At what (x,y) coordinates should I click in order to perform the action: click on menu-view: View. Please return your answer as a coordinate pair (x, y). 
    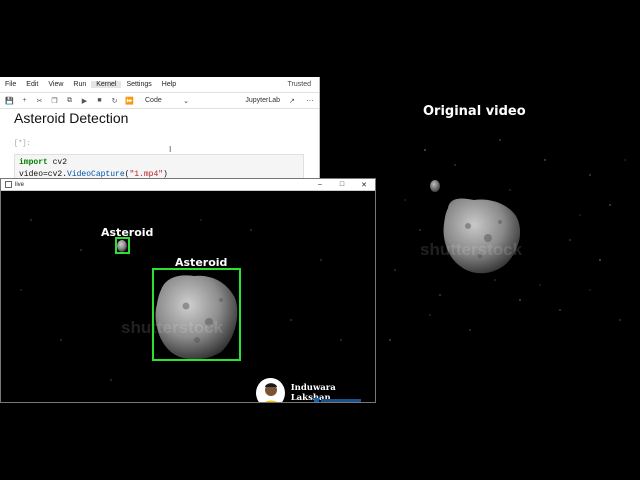
    Looking at the image, I should click on (55, 84).